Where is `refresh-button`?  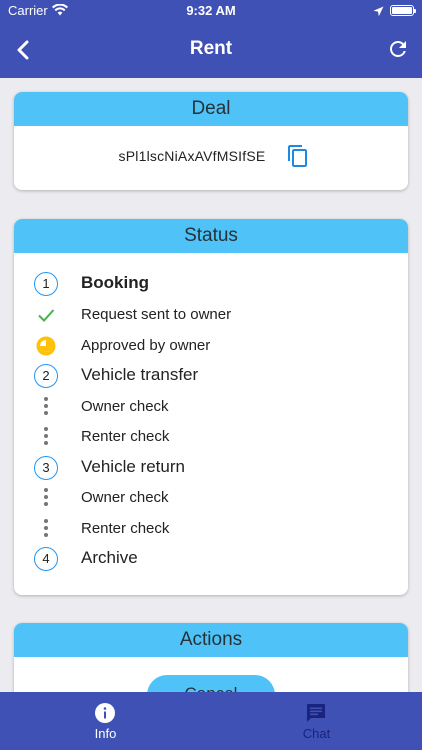
refresh-button is located at coordinates (398, 49).